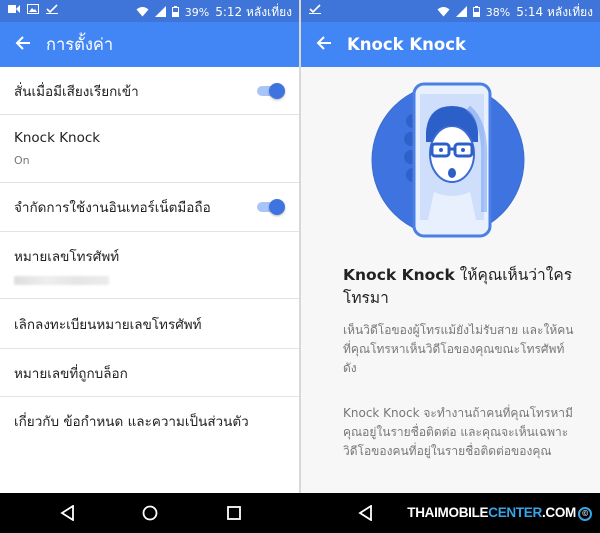 The image size is (600, 533). What do you see at coordinates (108, 324) in the screenshot?
I see `setting-label: เลิกลงทะเบียนหมายเลขโทรศัพท์` at bounding box center [108, 324].